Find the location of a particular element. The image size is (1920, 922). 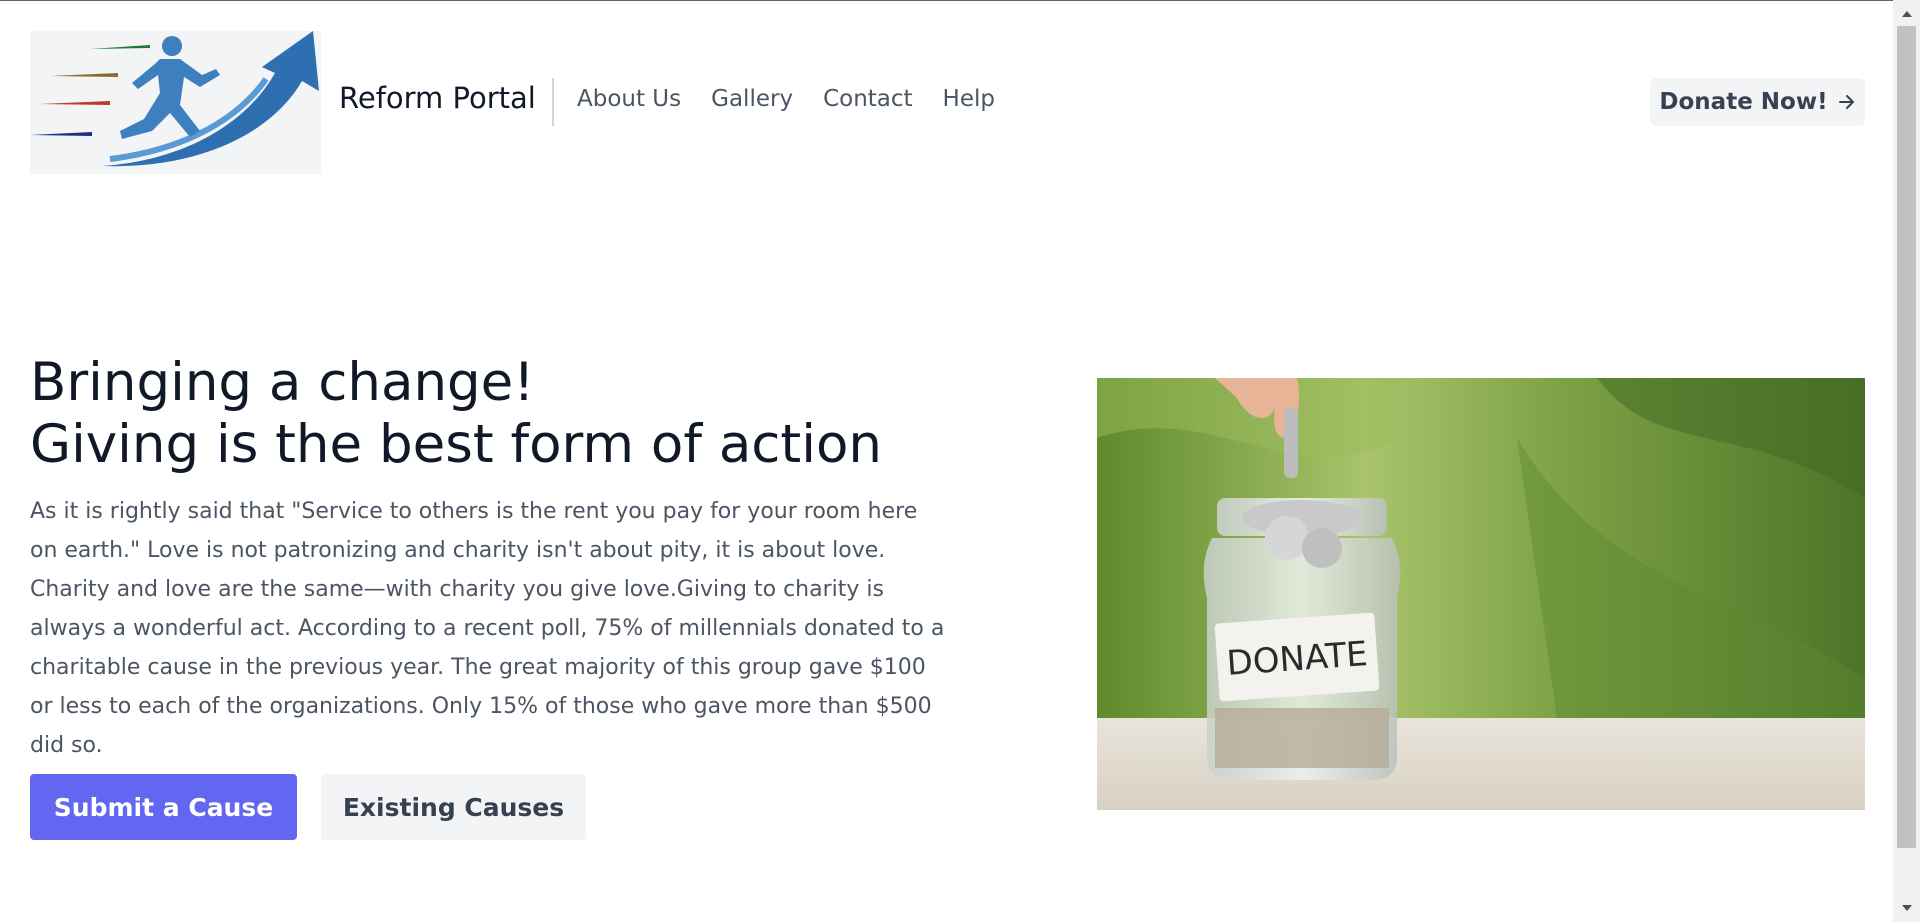

scroll-up-arrow-icon is located at coordinates (1906, 14).